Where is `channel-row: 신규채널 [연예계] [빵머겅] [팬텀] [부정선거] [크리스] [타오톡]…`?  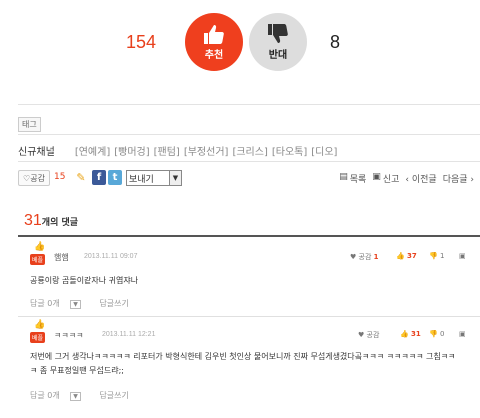 channel-row: 신규채널 [연예계] [빵머겅] [팬텀] [부정선거] [크리스] [타오톡]… is located at coordinates (179, 150).